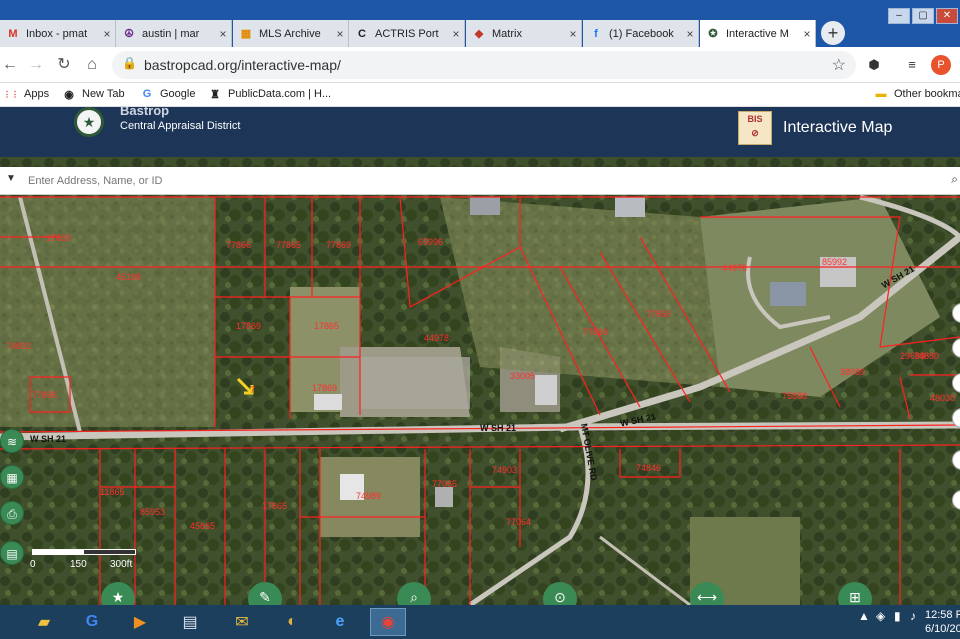 This screenshot has width=960, height=639. I want to click on home-icon: ⌂, so click(92, 65).